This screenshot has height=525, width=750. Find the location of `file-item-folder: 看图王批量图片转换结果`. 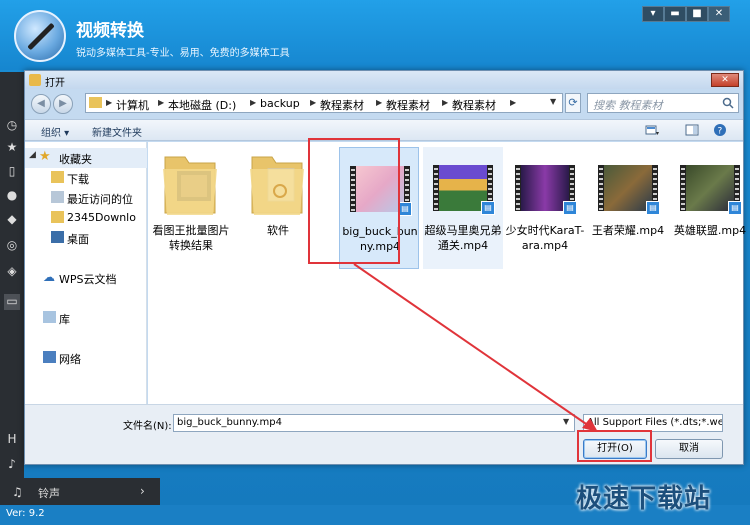

file-item-folder: 看图王批量图片转换结果 is located at coordinates (191, 208).